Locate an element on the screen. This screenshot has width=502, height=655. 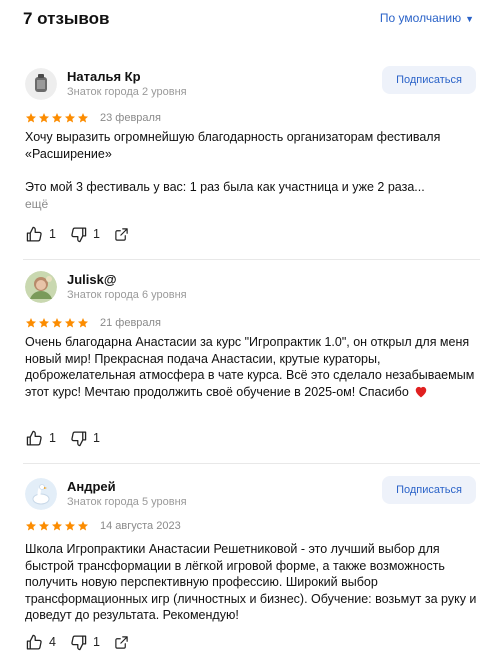
read-more-link: ещё is located at coordinates (36, 204).